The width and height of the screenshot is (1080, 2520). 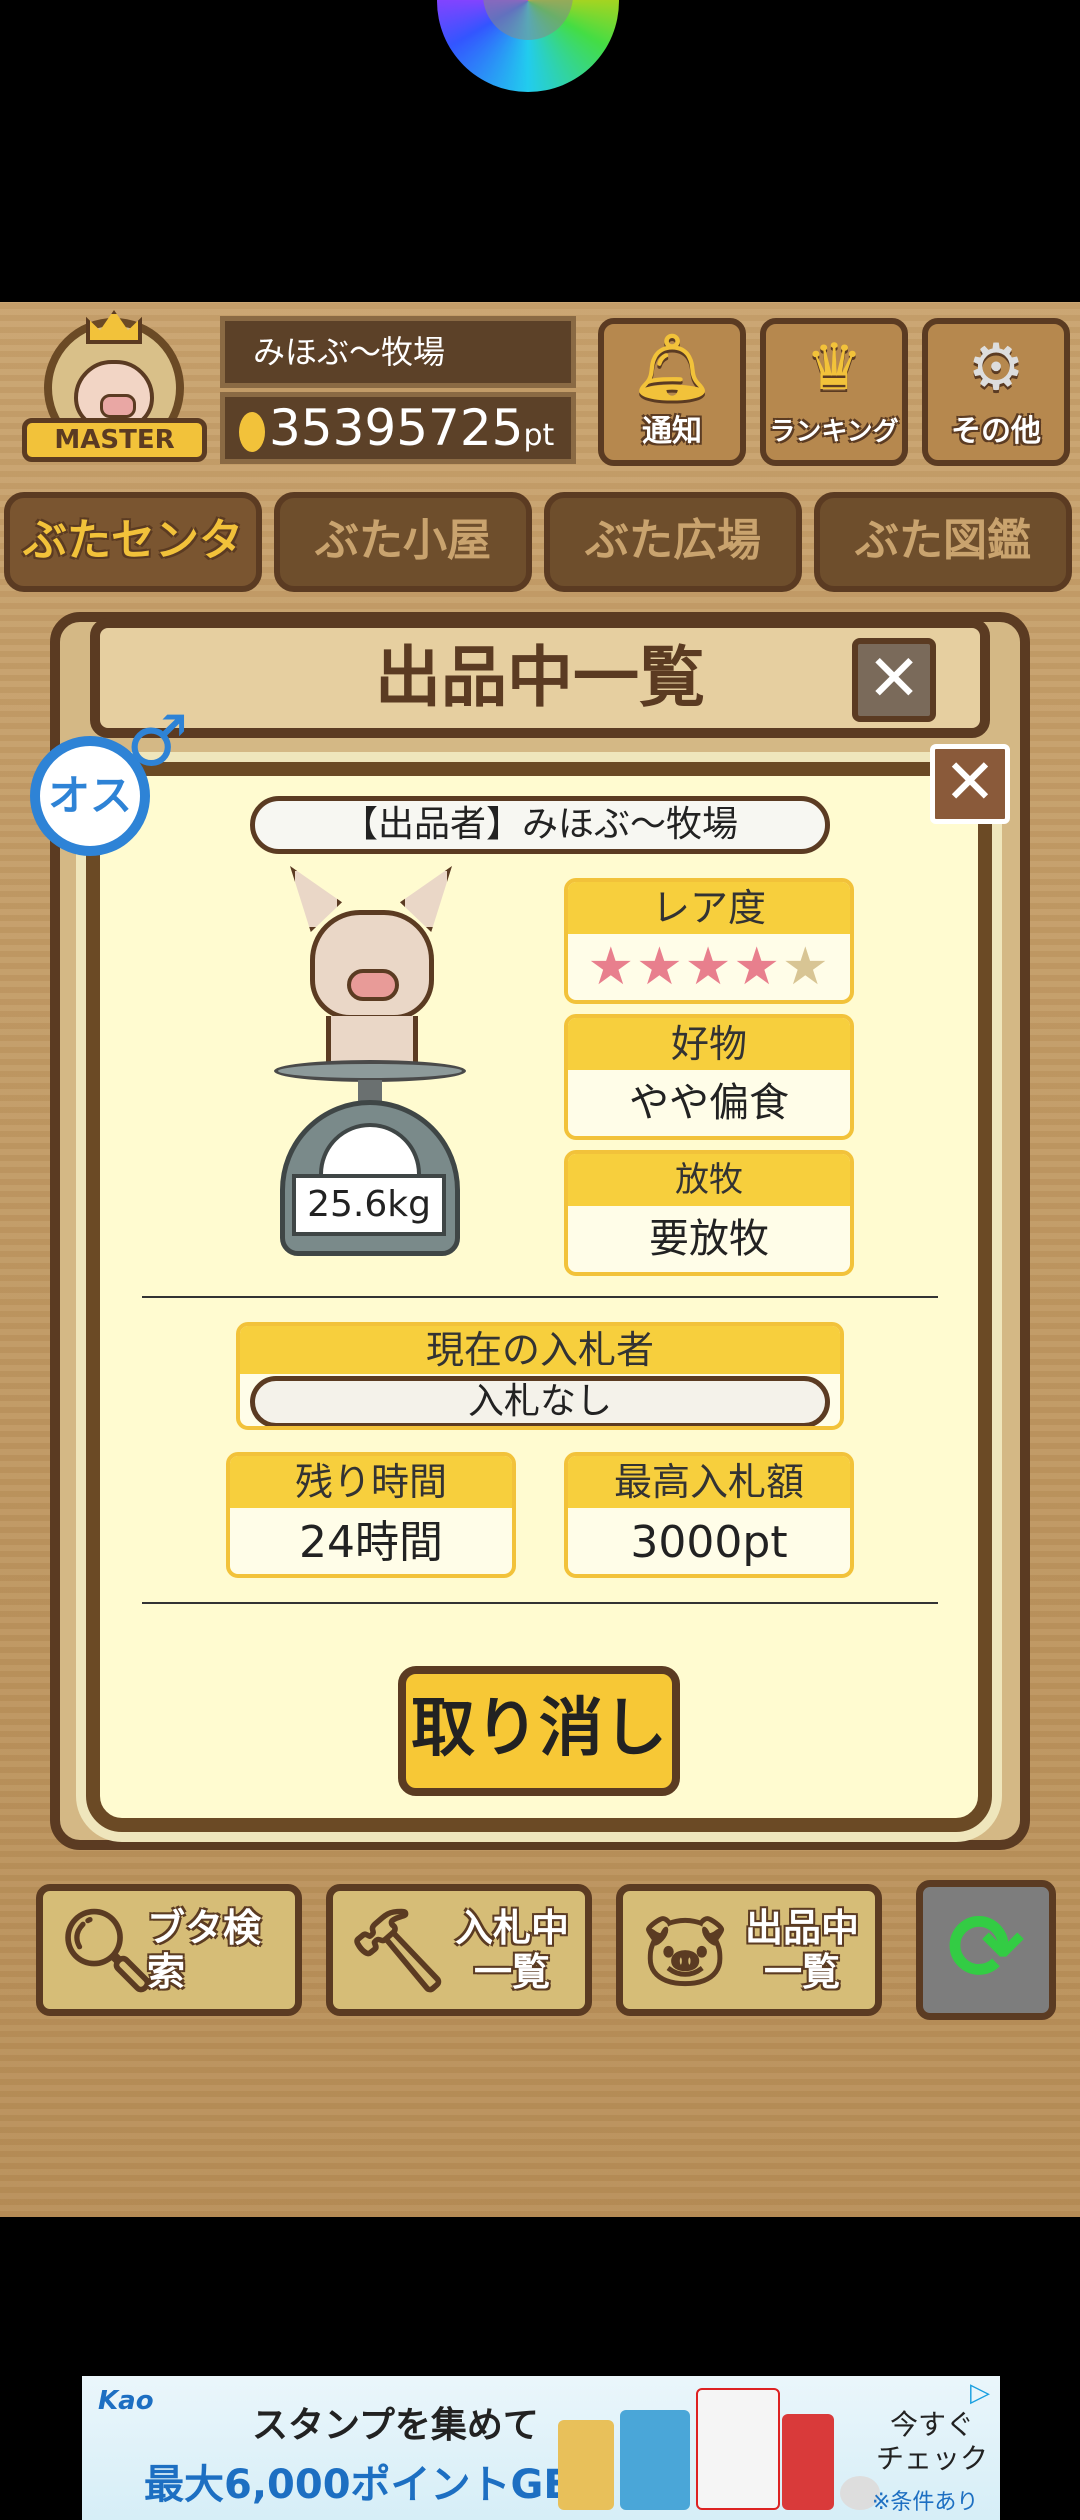 I want to click on popup-close-button: ✕, so click(x=970, y=784).